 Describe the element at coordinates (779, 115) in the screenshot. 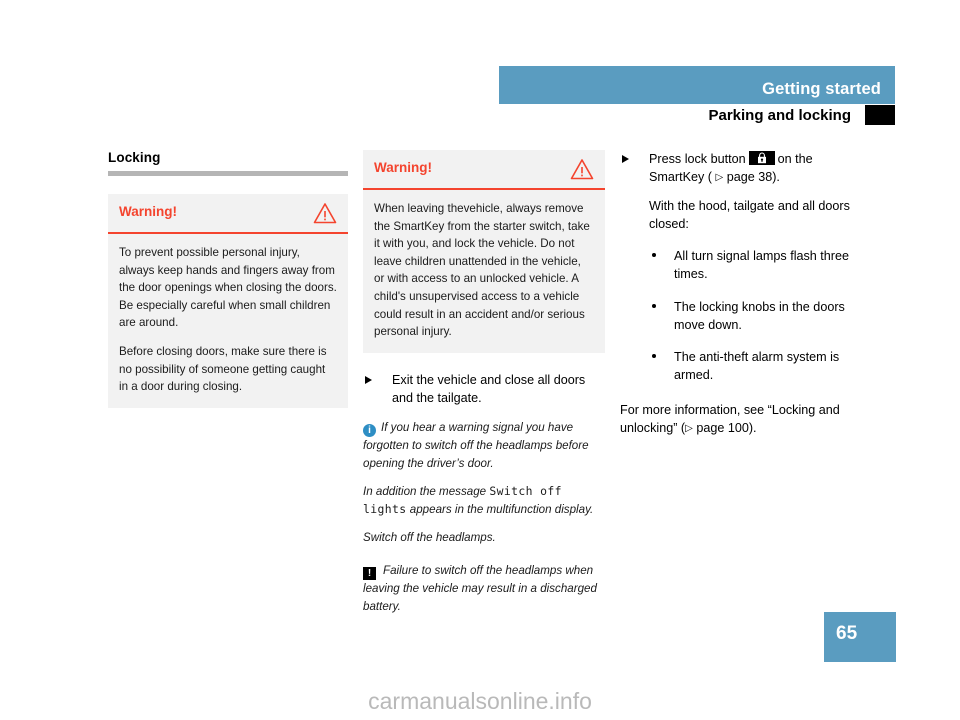

I see `page-subheader-title: Parking and locking` at that location.